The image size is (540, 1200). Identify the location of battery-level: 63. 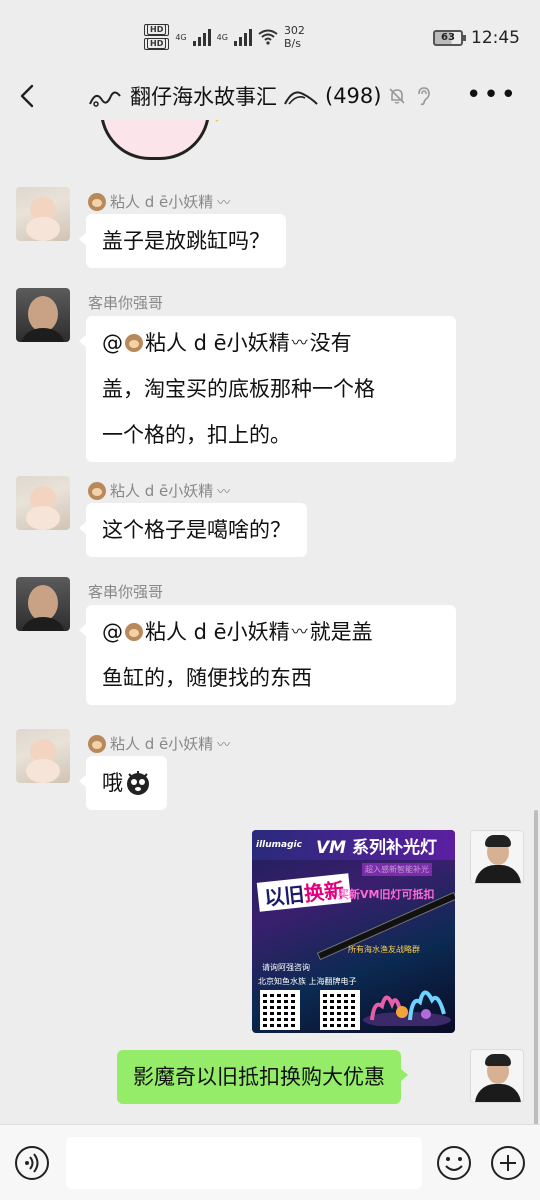
(448, 37).